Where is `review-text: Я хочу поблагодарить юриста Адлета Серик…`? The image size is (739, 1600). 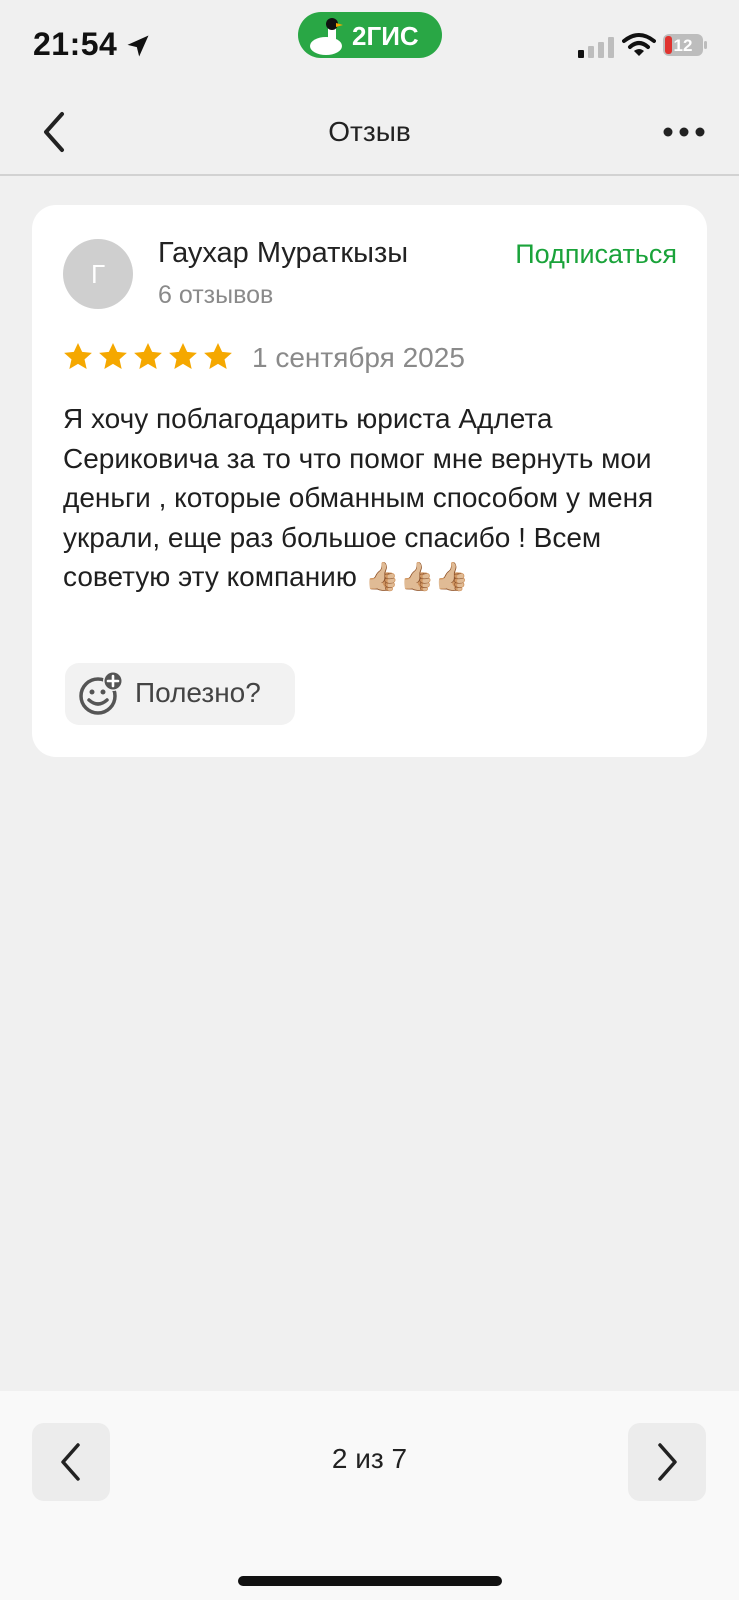 review-text: Я хочу поблагодарить юриста Адлета Серик… is located at coordinates (358, 497).